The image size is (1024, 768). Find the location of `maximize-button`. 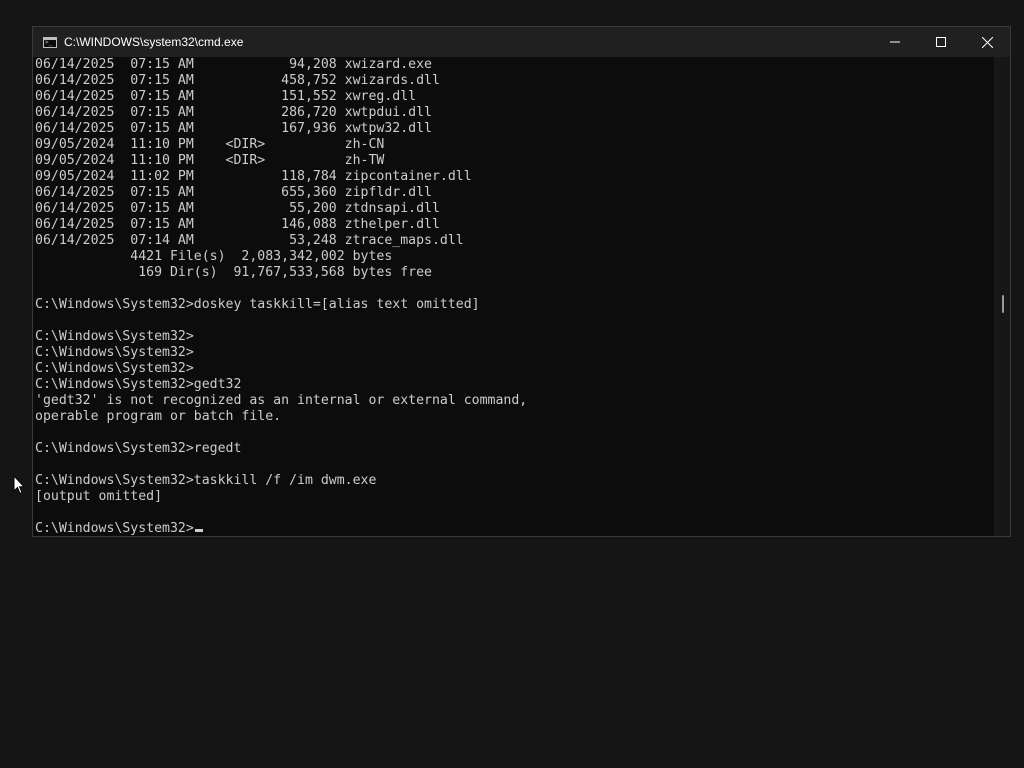

maximize-button is located at coordinates (941, 42).